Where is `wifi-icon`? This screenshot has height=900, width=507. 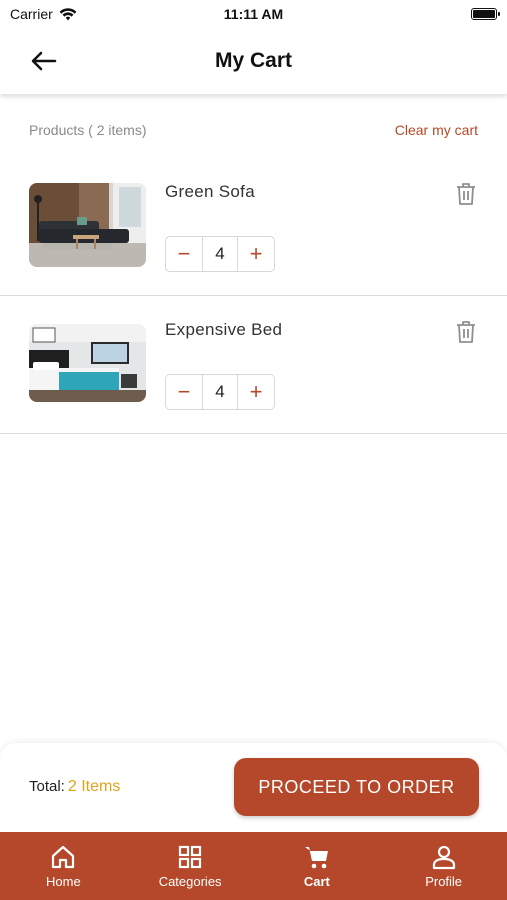 wifi-icon is located at coordinates (68, 13).